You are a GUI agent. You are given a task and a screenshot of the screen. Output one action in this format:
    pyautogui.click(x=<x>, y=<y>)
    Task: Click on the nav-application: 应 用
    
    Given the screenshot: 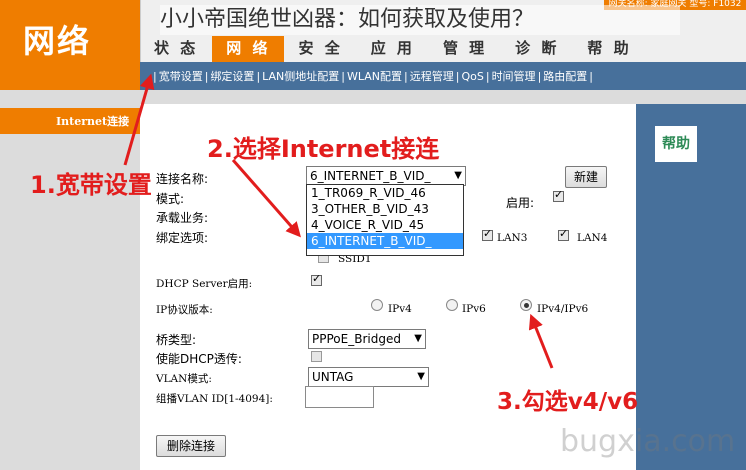 What is the action you would take?
    pyautogui.click(x=393, y=49)
    